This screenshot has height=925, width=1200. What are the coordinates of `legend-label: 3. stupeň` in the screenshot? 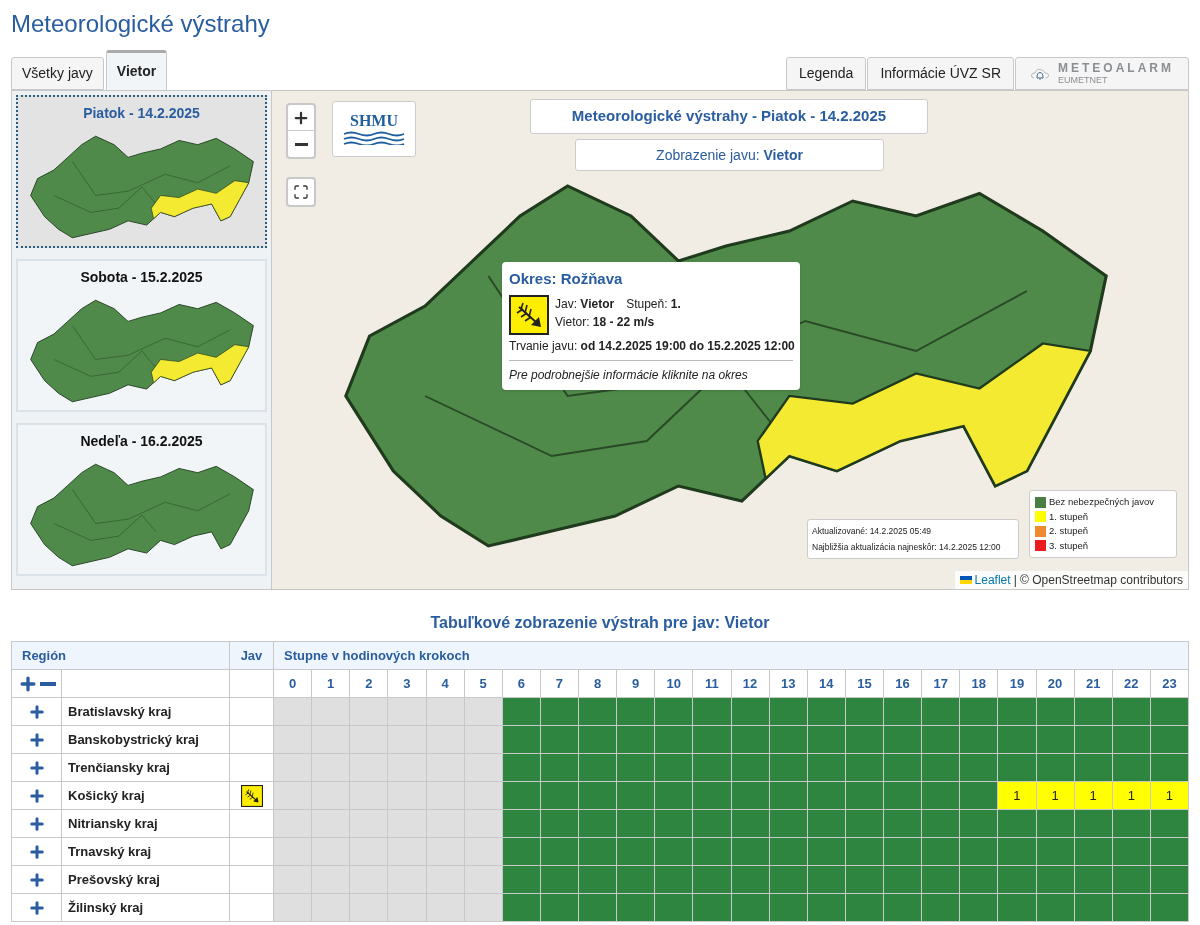 It's located at (1069, 545).